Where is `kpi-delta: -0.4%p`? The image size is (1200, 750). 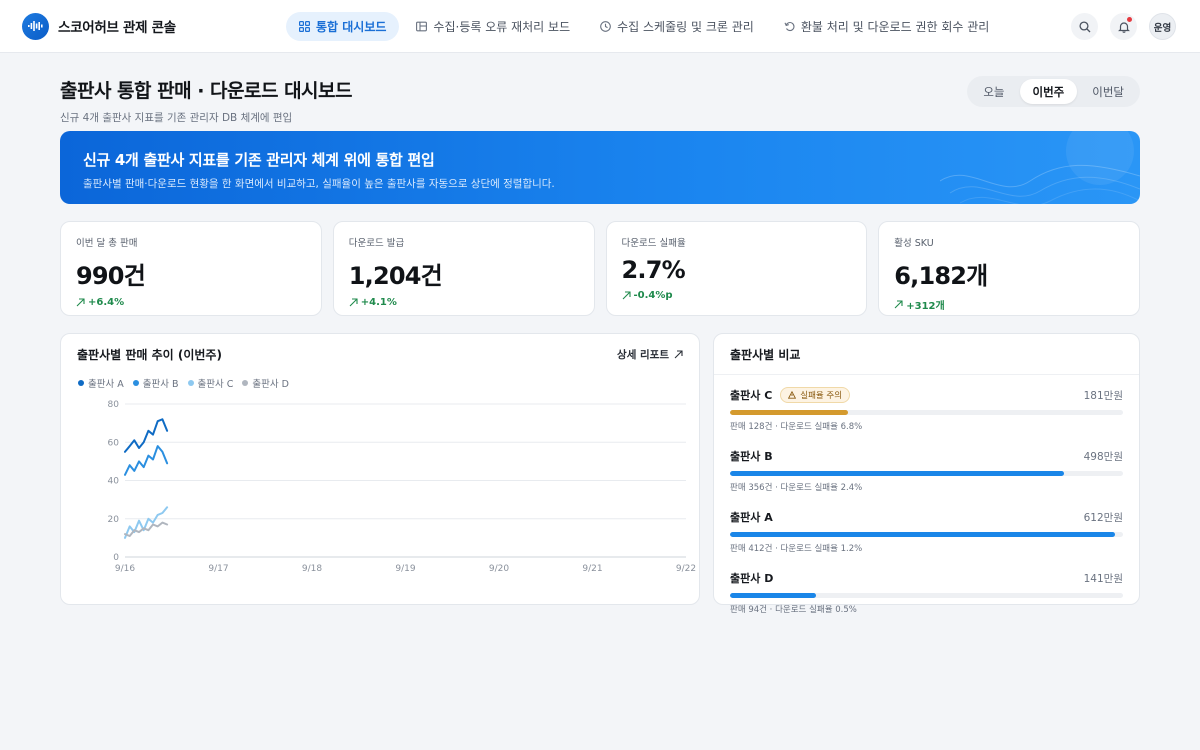
kpi-delta: -0.4%p is located at coordinates (737, 295).